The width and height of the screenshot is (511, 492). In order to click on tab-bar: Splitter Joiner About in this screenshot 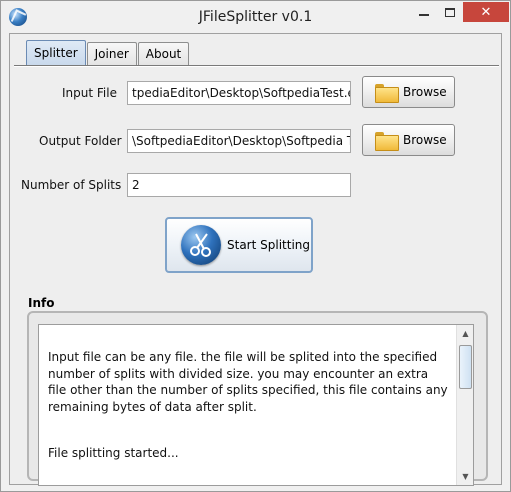, I will do `click(108, 52)`.